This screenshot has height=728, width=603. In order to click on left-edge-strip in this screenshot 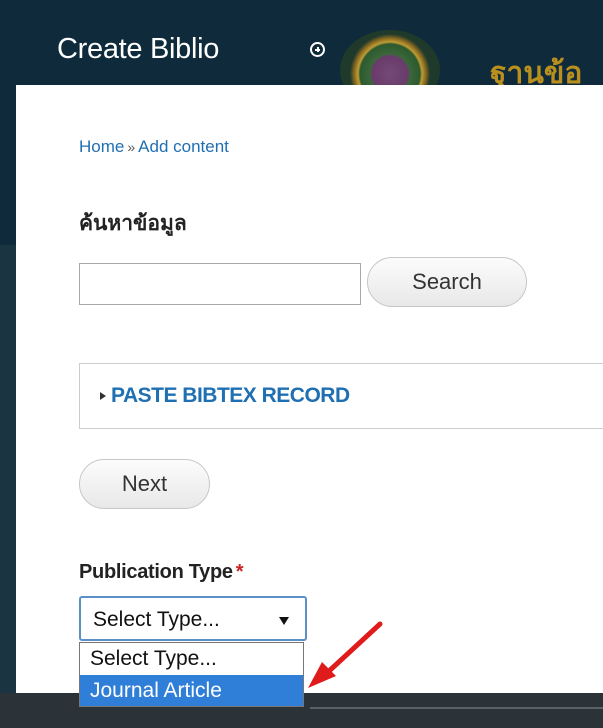, I will do `click(8, 390)`.